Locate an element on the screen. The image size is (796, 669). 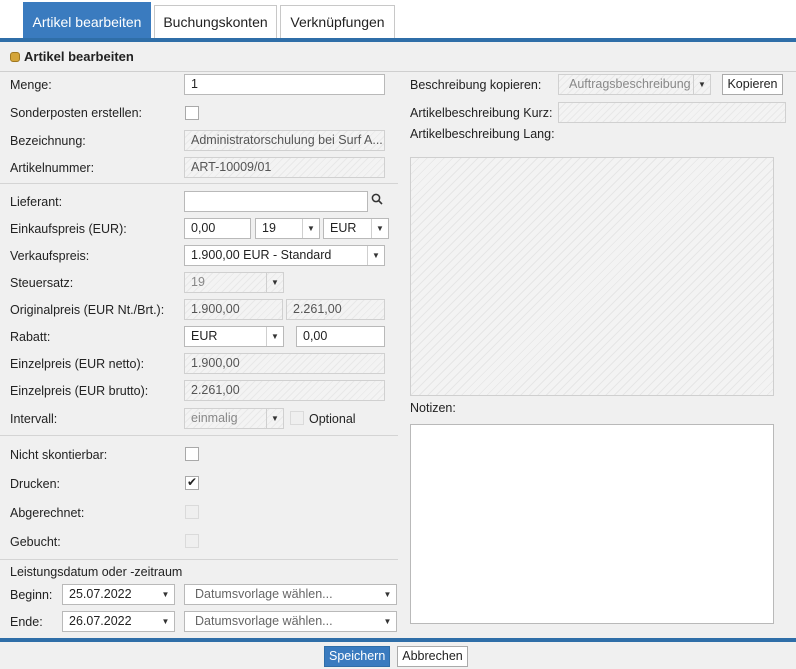
section-title: Artikel bearbeiten is located at coordinates (72, 56).